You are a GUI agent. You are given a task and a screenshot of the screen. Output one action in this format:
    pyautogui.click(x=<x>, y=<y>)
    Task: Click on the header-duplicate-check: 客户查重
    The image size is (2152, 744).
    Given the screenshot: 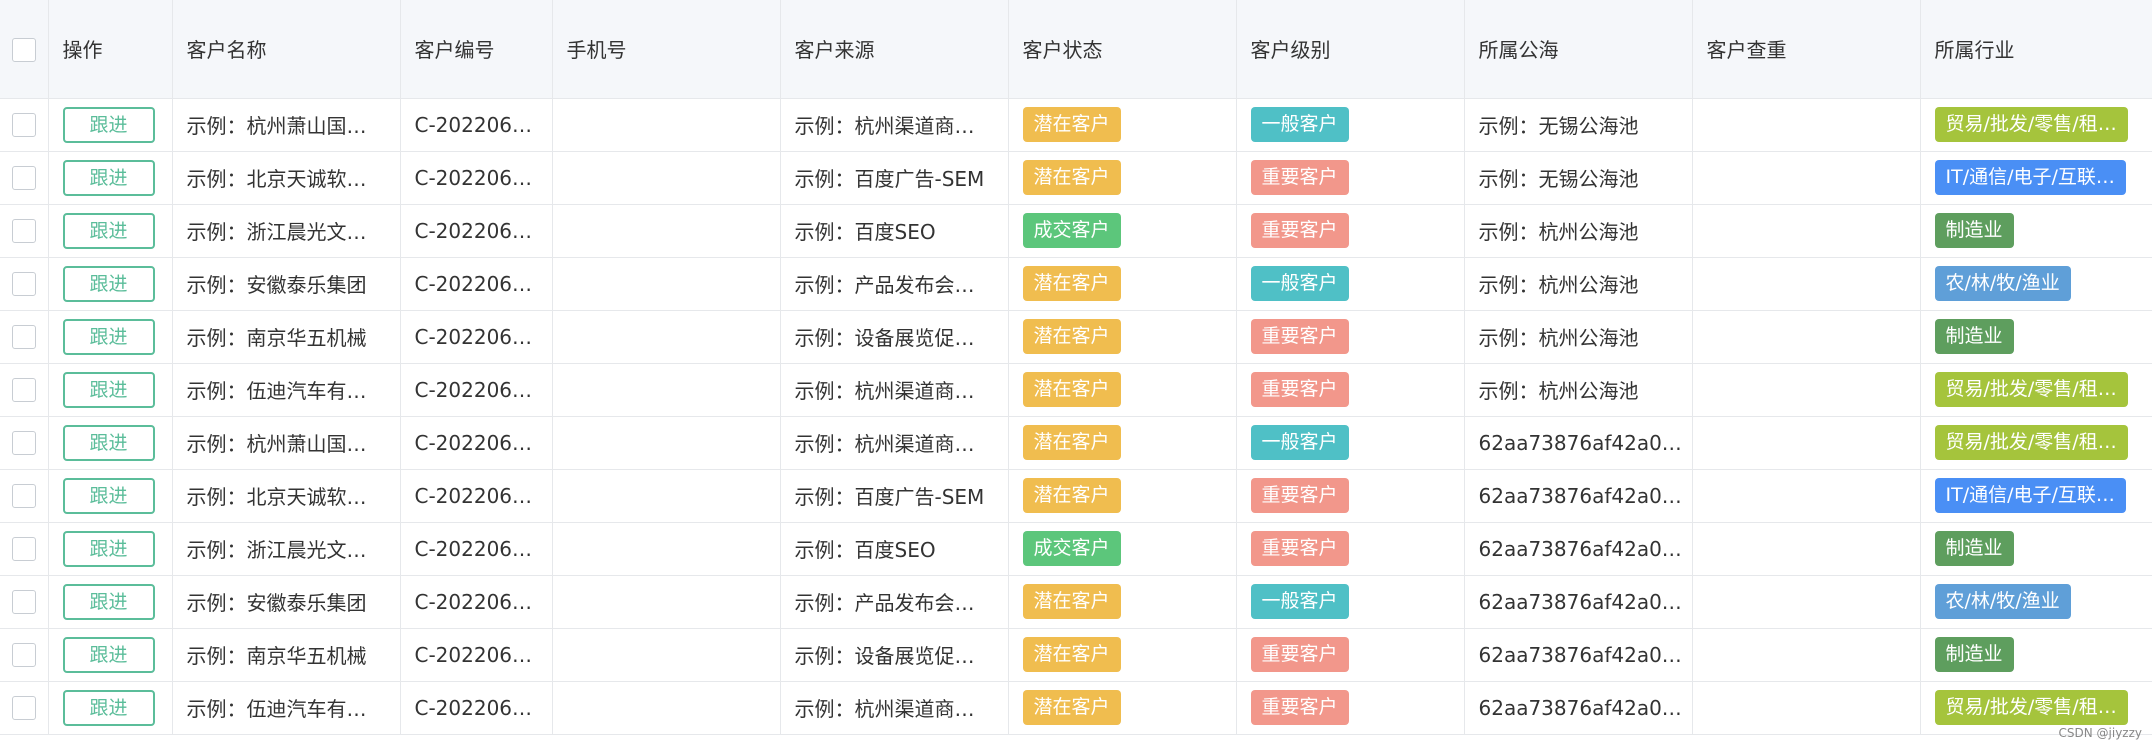 What is the action you would take?
    pyautogui.click(x=1806, y=49)
    